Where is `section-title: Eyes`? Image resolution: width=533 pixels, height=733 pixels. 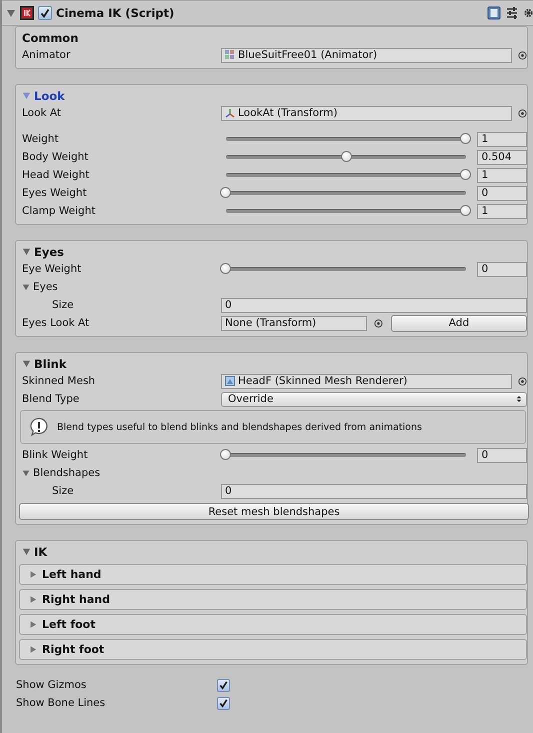 section-title: Eyes is located at coordinates (49, 251).